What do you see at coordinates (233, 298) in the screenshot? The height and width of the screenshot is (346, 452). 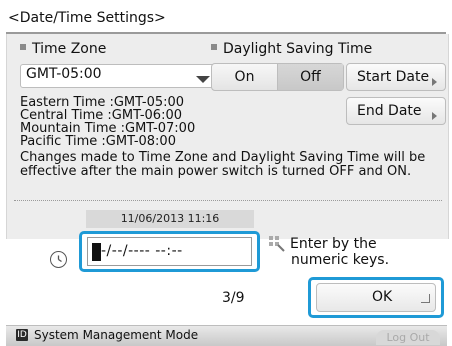 I see `page-indicator: 3/9` at bounding box center [233, 298].